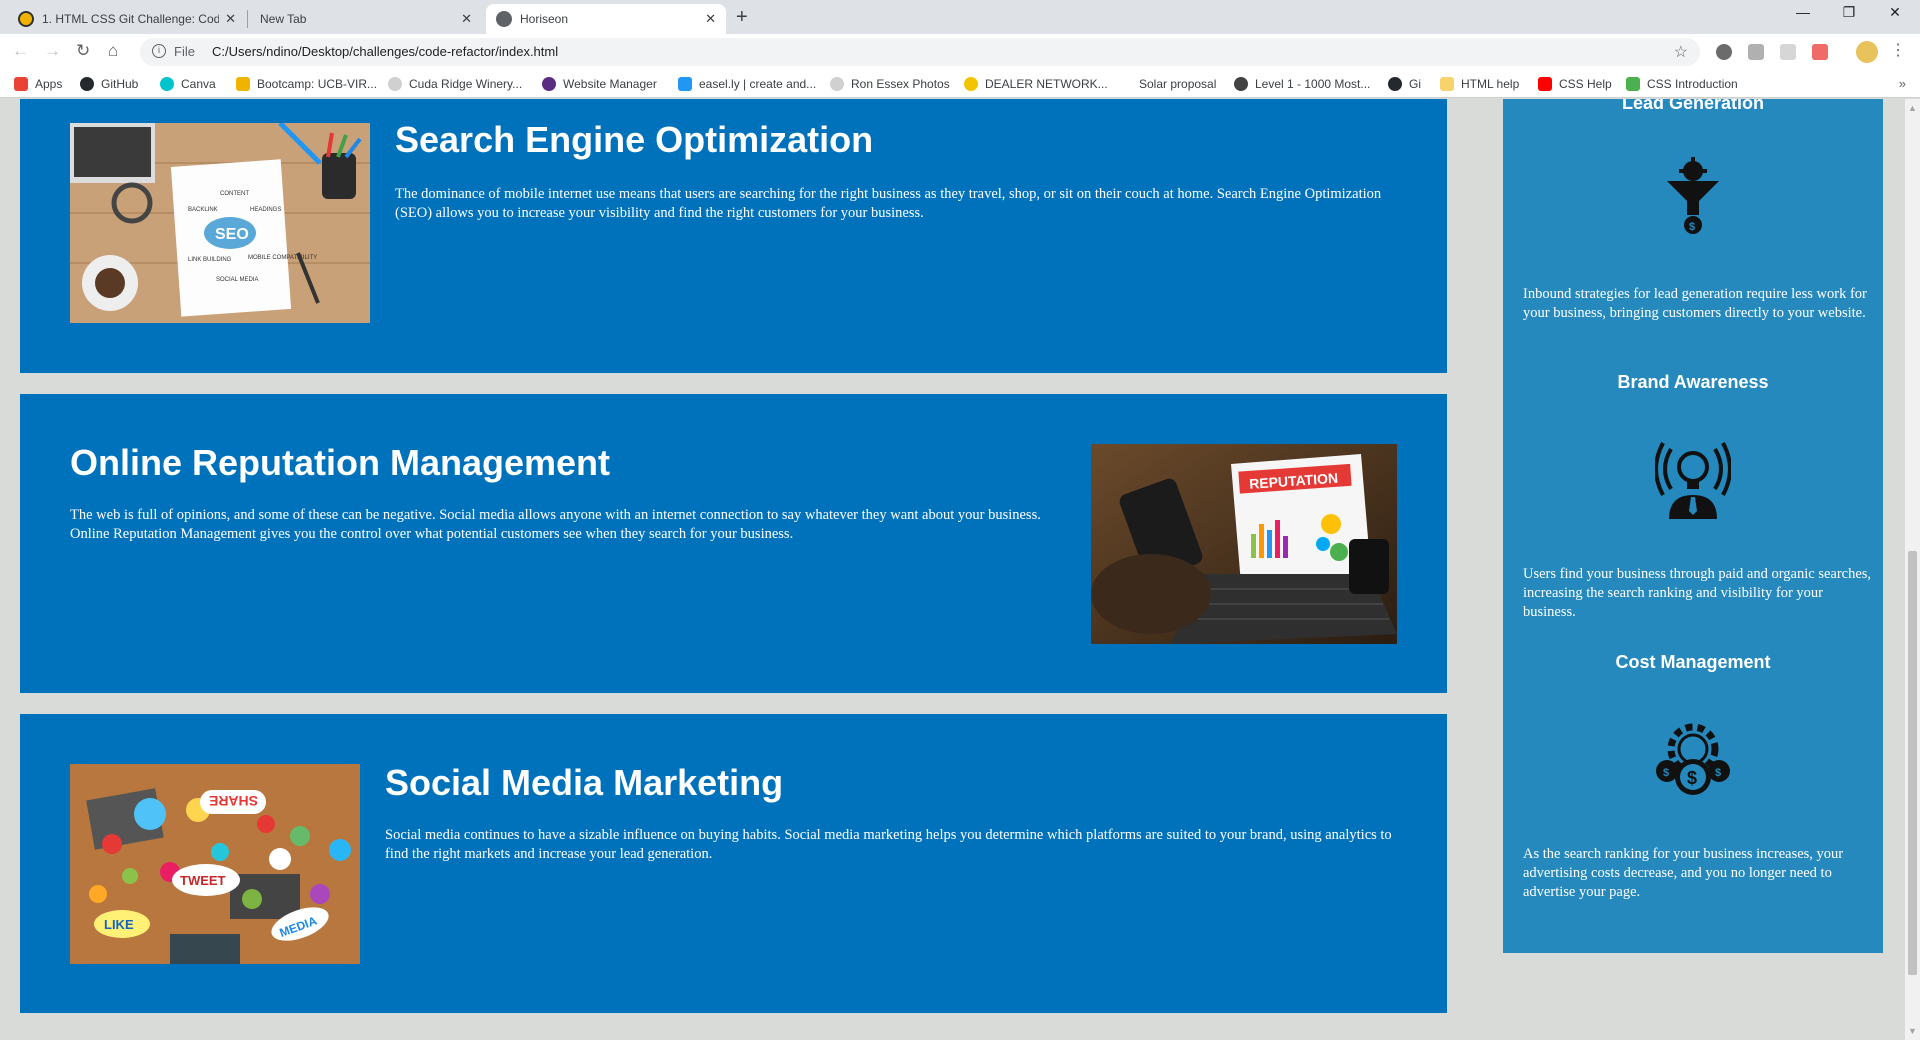 This screenshot has width=1920, height=1040. Describe the element at coordinates (26, 19) in the screenshot. I see `bootcamp-favicon-icon` at that location.